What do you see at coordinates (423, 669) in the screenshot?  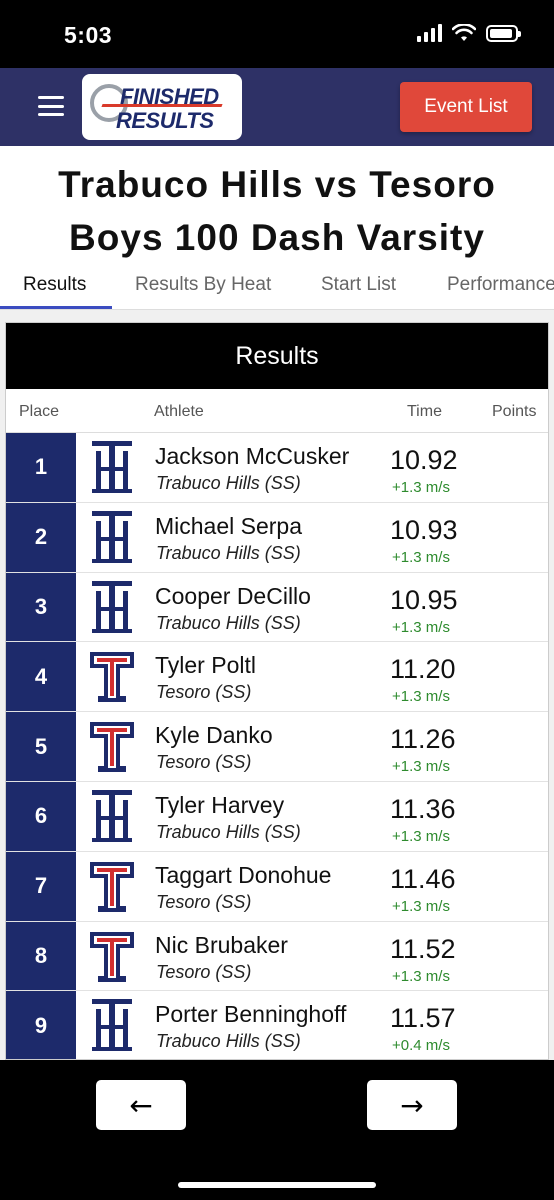 I see `result-time: 11.20` at bounding box center [423, 669].